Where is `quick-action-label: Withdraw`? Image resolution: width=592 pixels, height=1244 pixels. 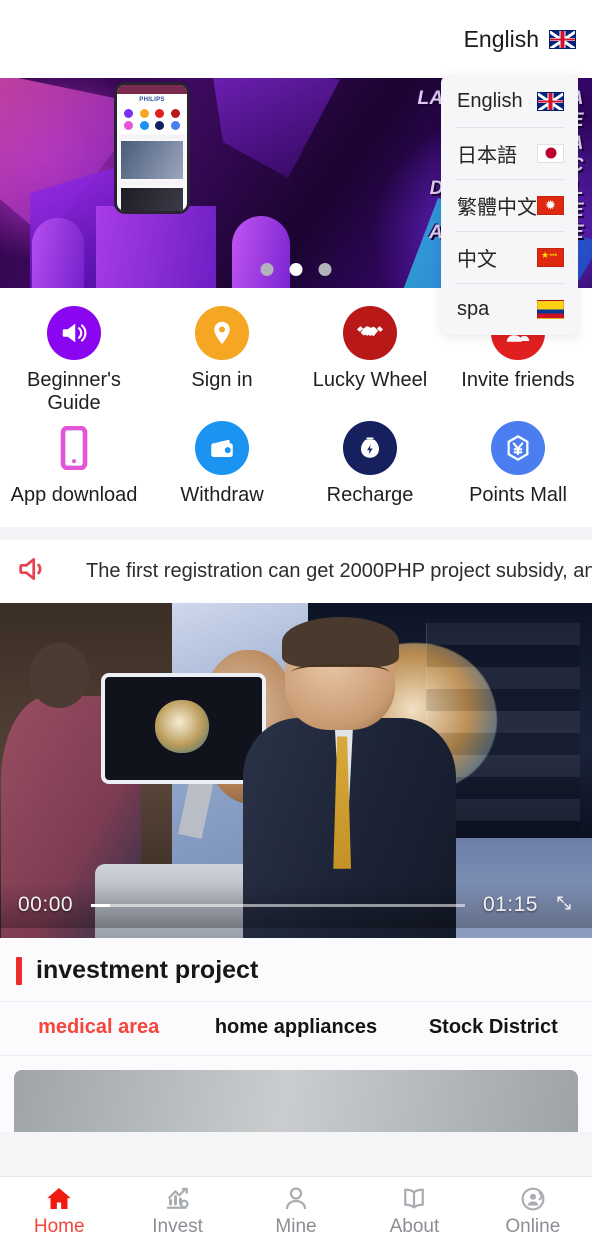
quick-action-label: Withdraw is located at coordinates (222, 495).